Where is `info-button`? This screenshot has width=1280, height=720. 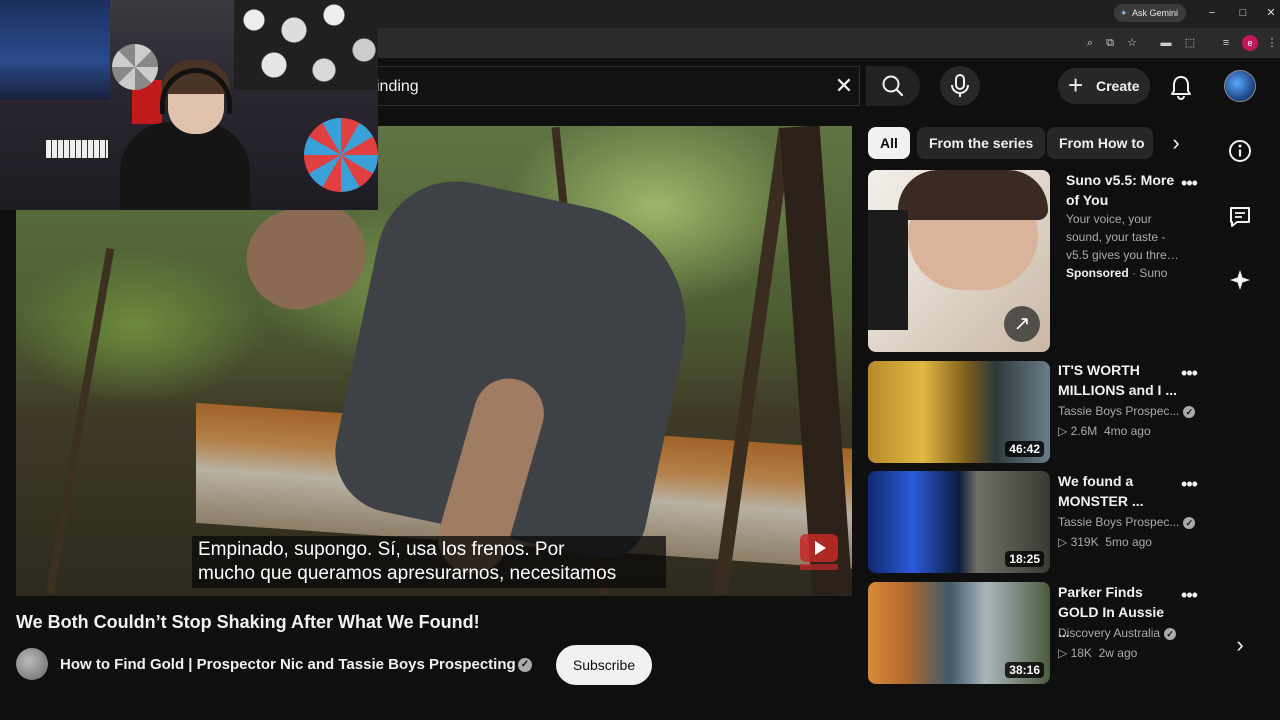 info-button is located at coordinates (1240, 151).